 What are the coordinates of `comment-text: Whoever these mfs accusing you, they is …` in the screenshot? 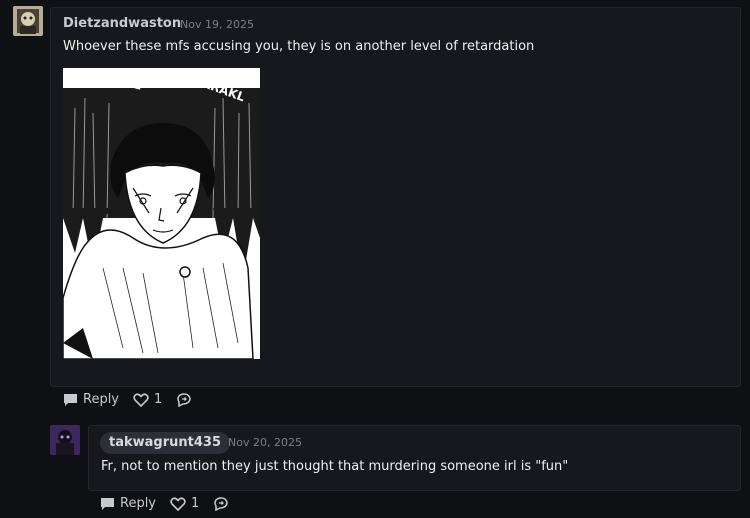 It's located at (299, 46).